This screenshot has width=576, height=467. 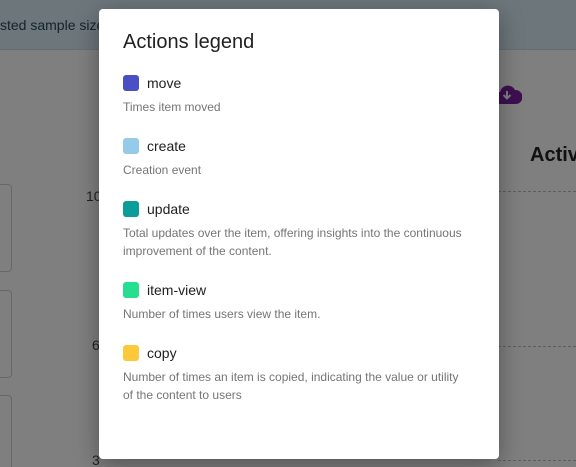 I want to click on legend-item-label: update, so click(x=168, y=209).